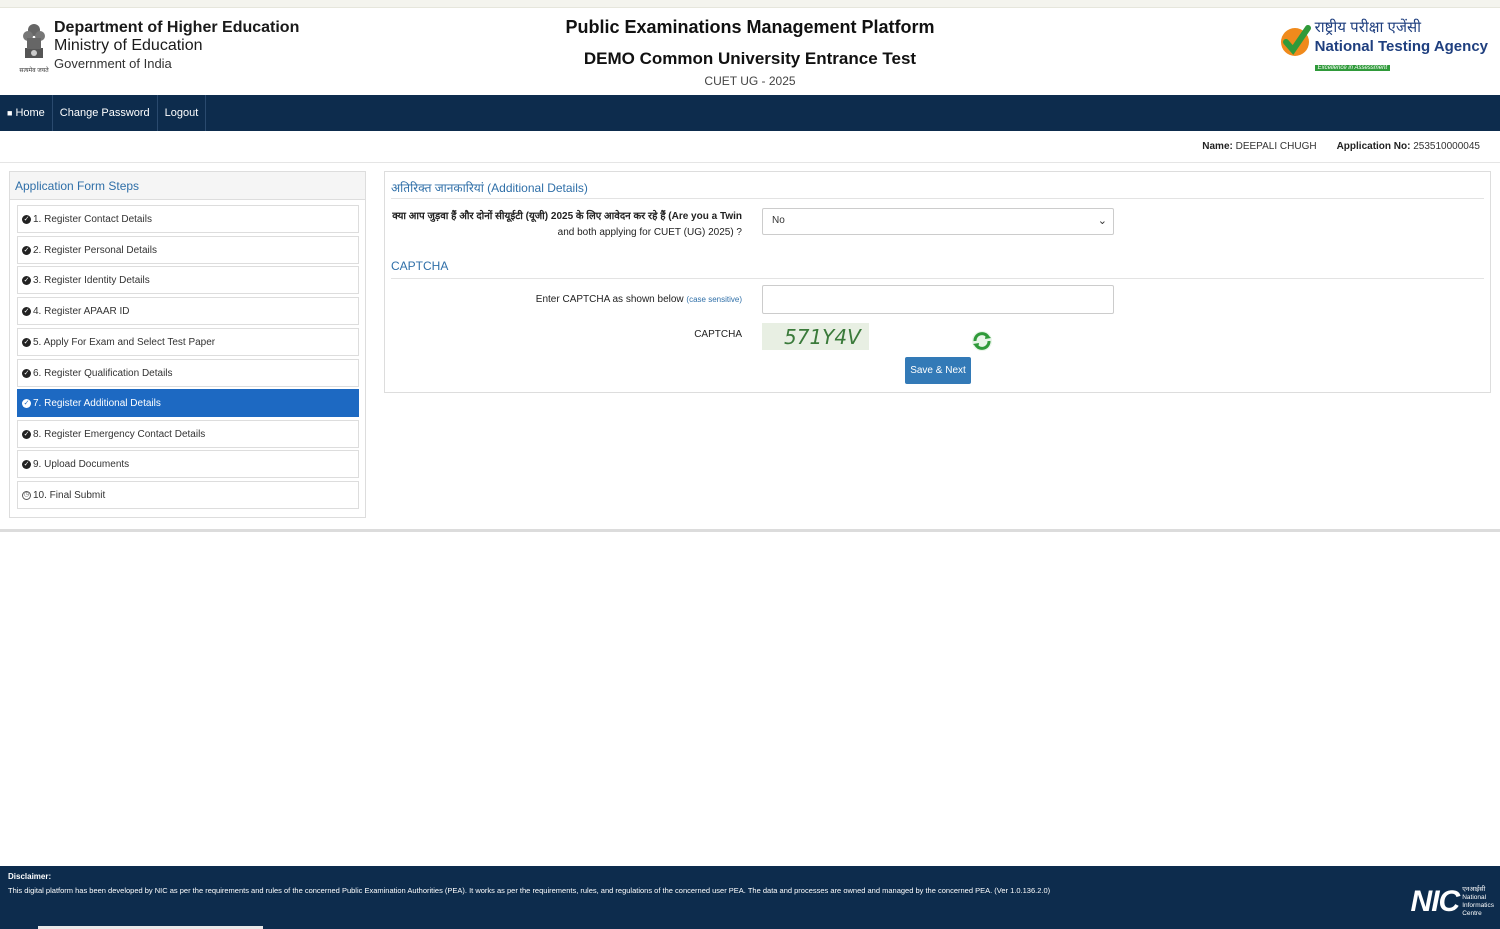  What do you see at coordinates (1276, 146) in the screenshot?
I see `name-value: DEEPALI CHUGH` at bounding box center [1276, 146].